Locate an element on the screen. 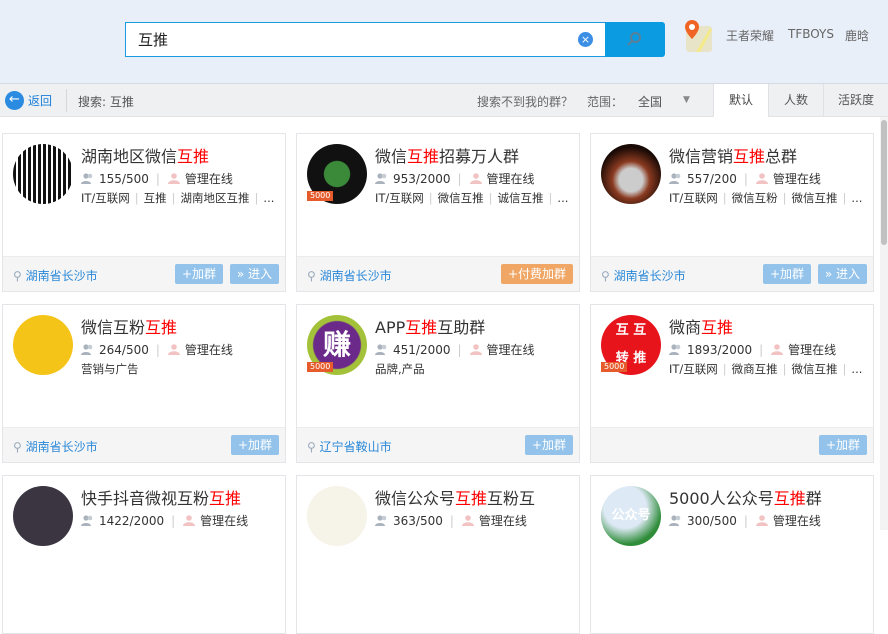  title-text: 群 is located at coordinates (813, 498).